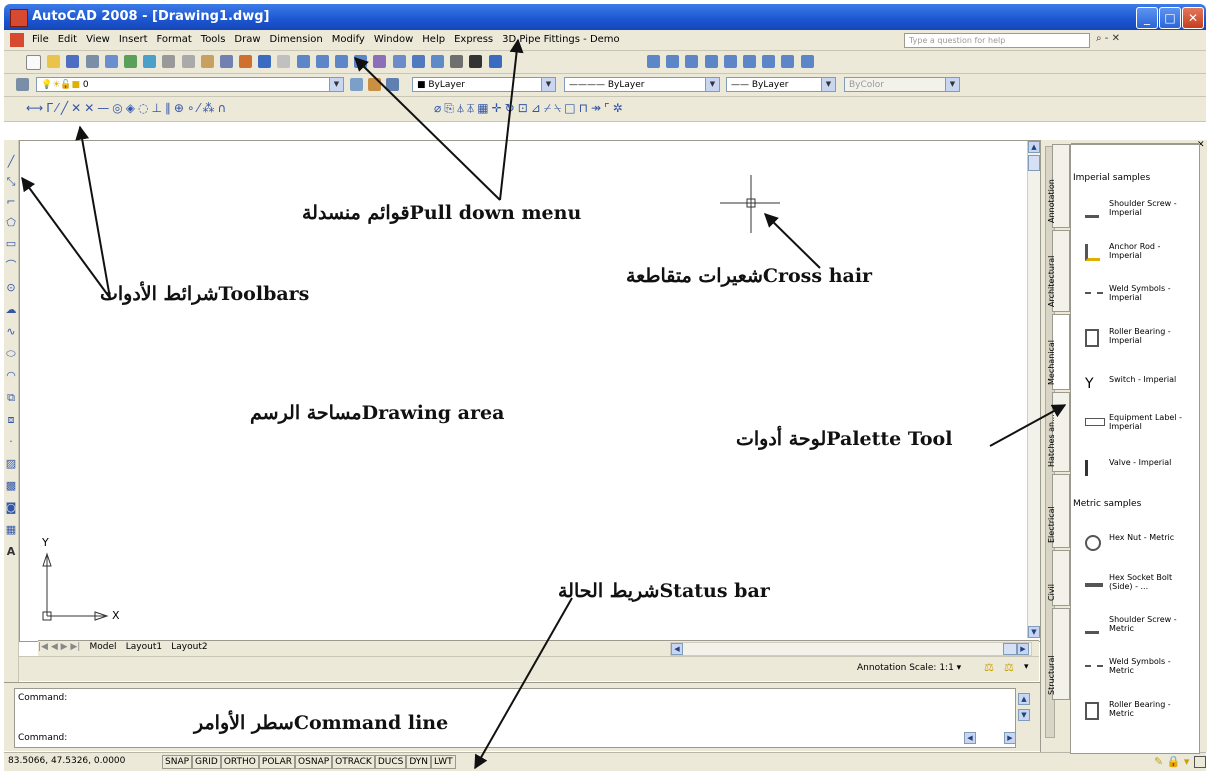 The height and width of the screenshot is (772, 1210). What do you see at coordinates (22, 84) in the screenshot?
I see `layer-manager-icon` at bounding box center [22, 84].